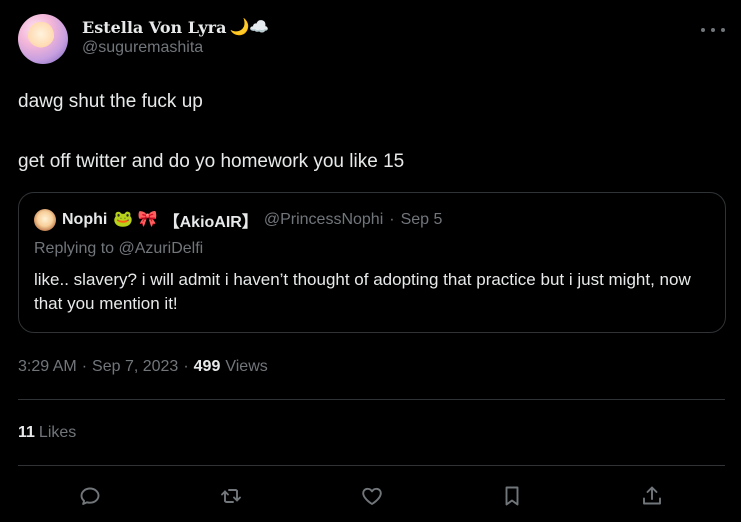  What do you see at coordinates (175, 48) in the screenshot?
I see `author-handle: @suguremashita` at bounding box center [175, 48].